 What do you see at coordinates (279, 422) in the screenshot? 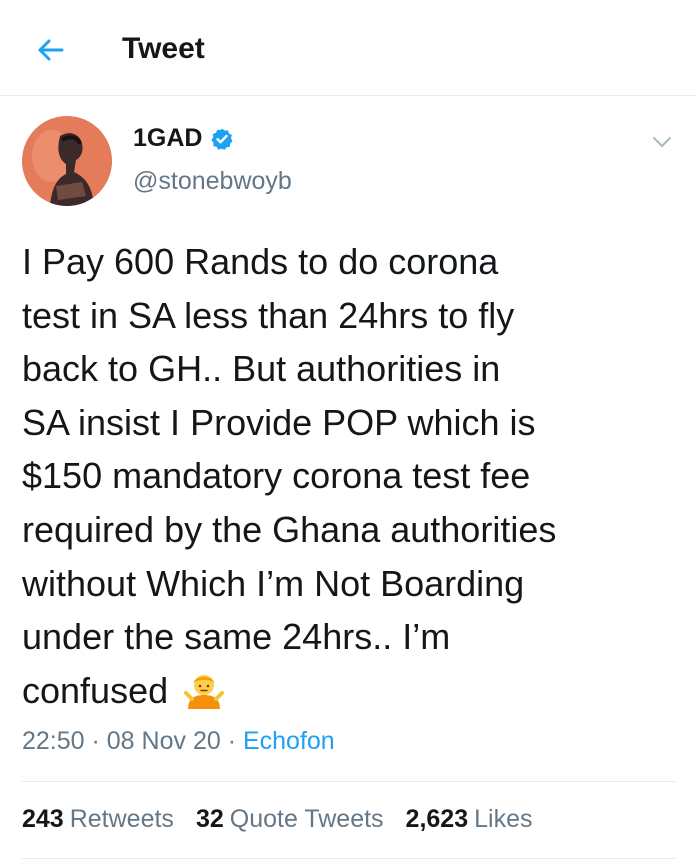
I see `tweet-line: SA insist I Provide POP which is` at bounding box center [279, 422].